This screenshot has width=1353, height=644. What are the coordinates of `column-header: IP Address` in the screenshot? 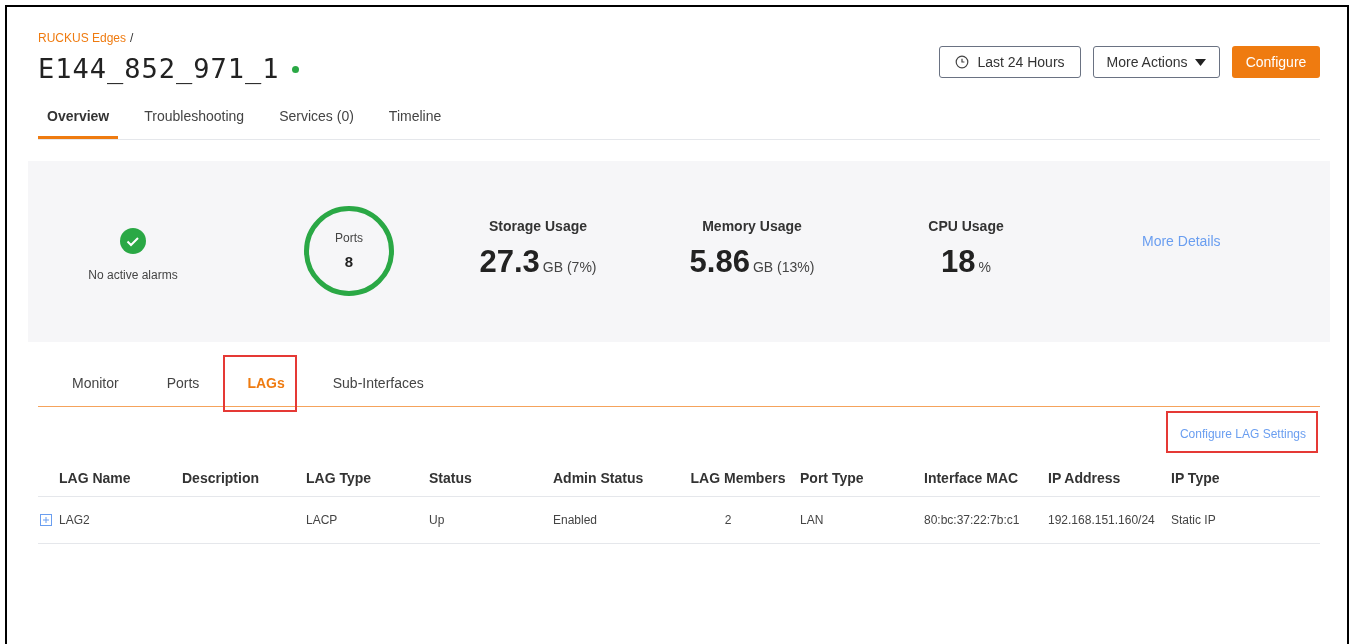 It's located at (1084, 478).